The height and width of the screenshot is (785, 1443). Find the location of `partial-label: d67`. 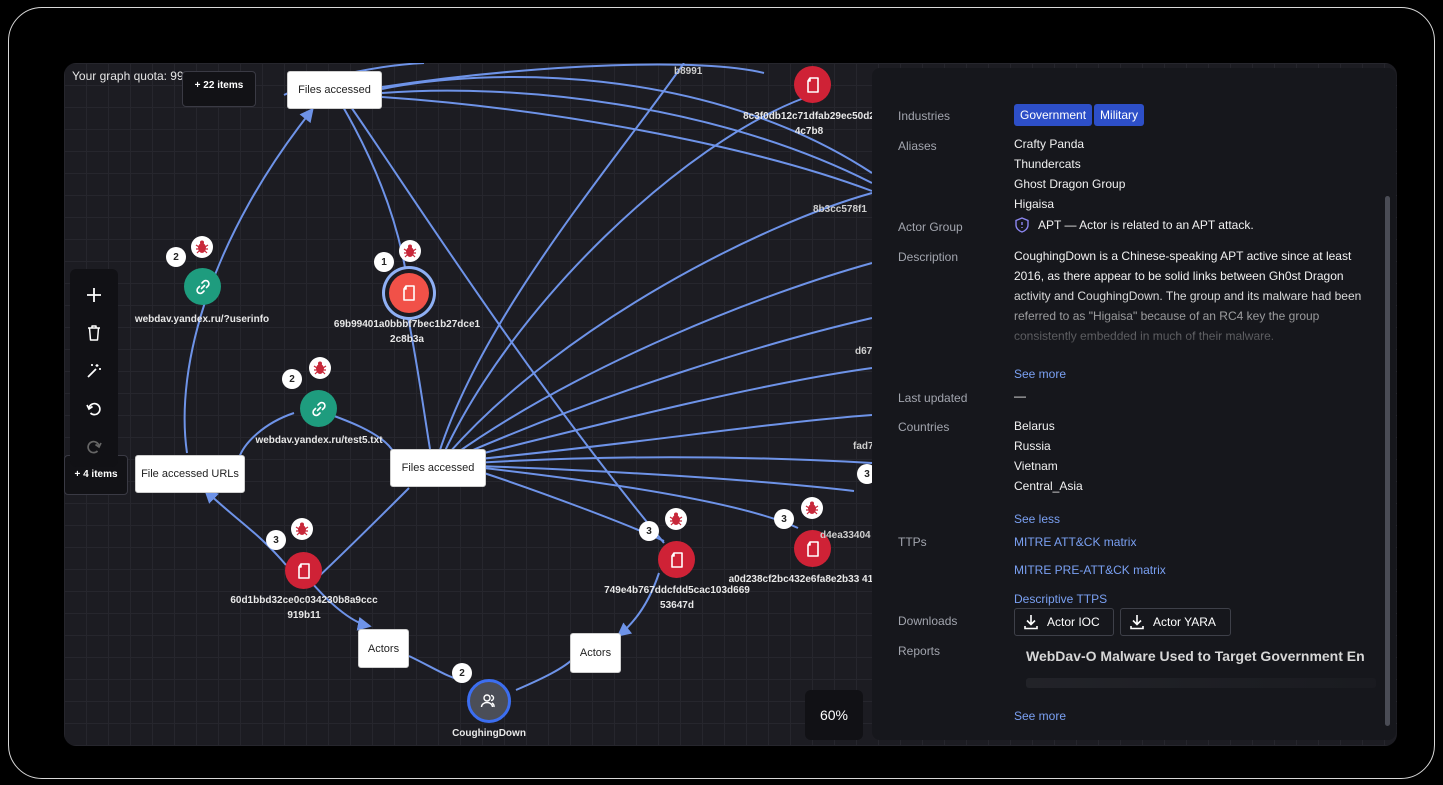

partial-label: d67 is located at coordinates (864, 351).